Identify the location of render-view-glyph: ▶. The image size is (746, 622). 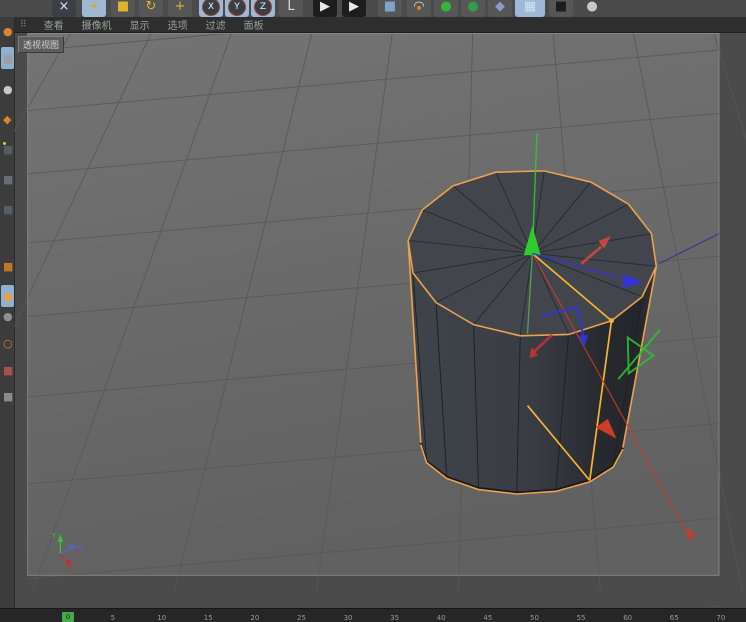
(325, 7).